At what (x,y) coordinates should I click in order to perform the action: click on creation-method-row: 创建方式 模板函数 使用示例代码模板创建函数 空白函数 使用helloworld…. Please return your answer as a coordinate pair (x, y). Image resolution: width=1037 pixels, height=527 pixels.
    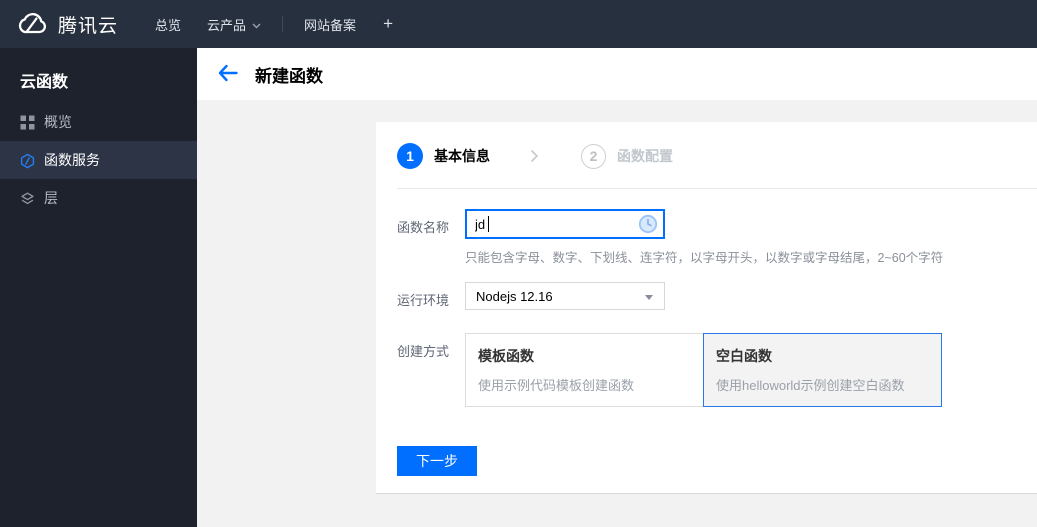
    Looking at the image, I should click on (669, 370).